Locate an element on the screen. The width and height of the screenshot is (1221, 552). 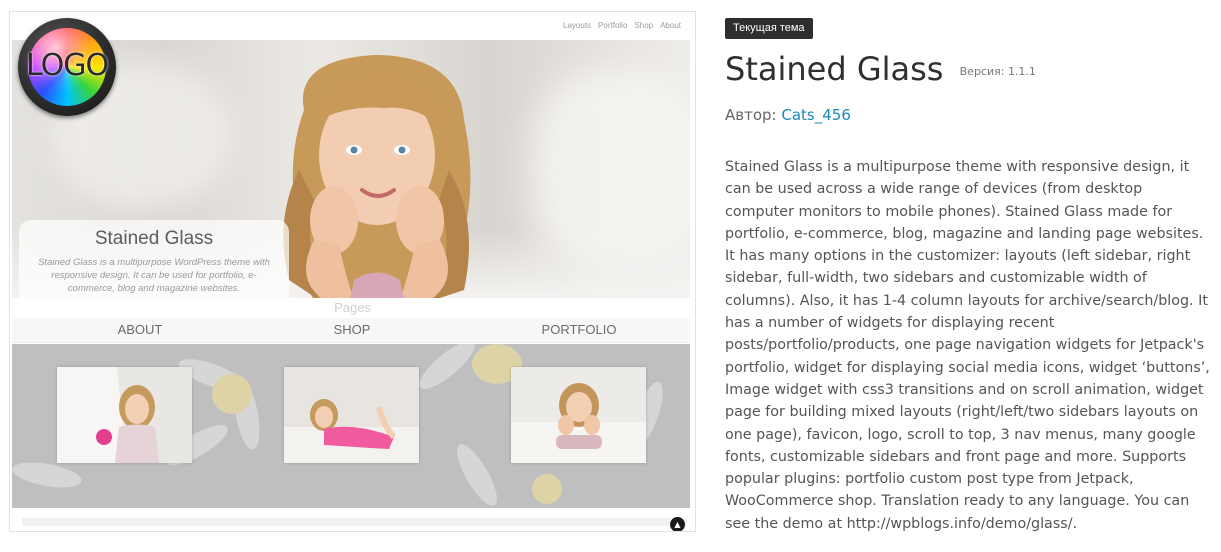
logo-text: LOGO is located at coordinates (67, 65).